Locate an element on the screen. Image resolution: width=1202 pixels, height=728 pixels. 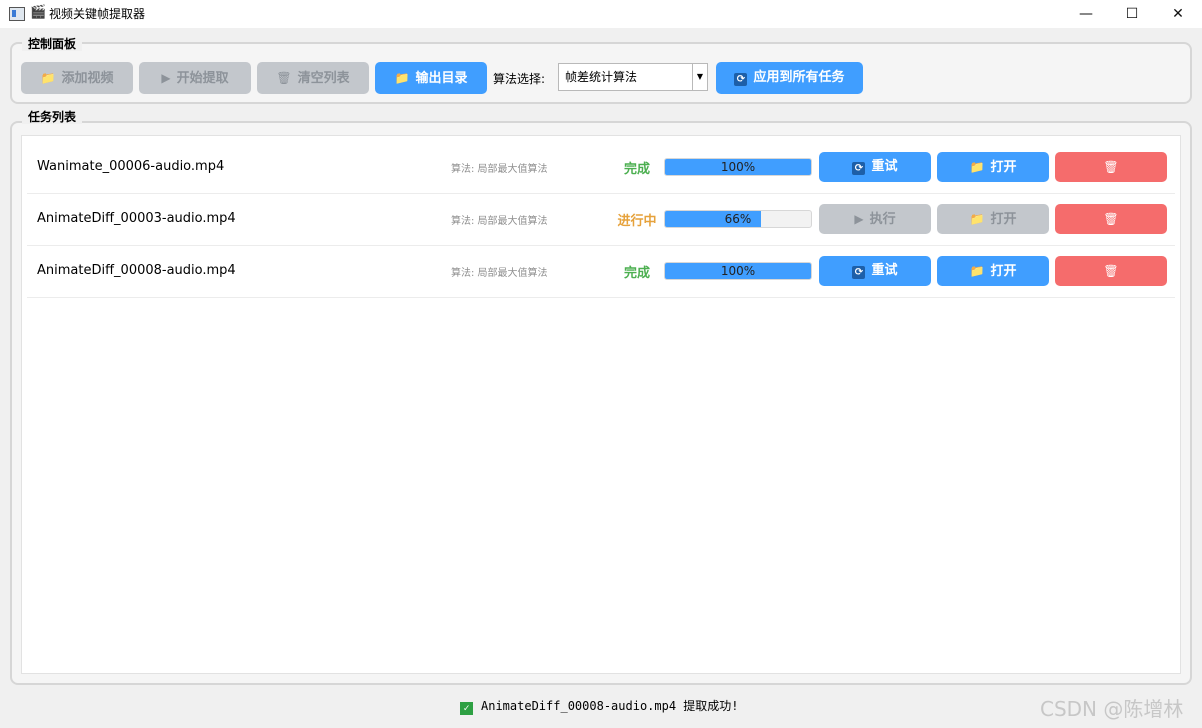
algorithm-select: 帧差统计算法 ▼ is located at coordinates (633, 77).